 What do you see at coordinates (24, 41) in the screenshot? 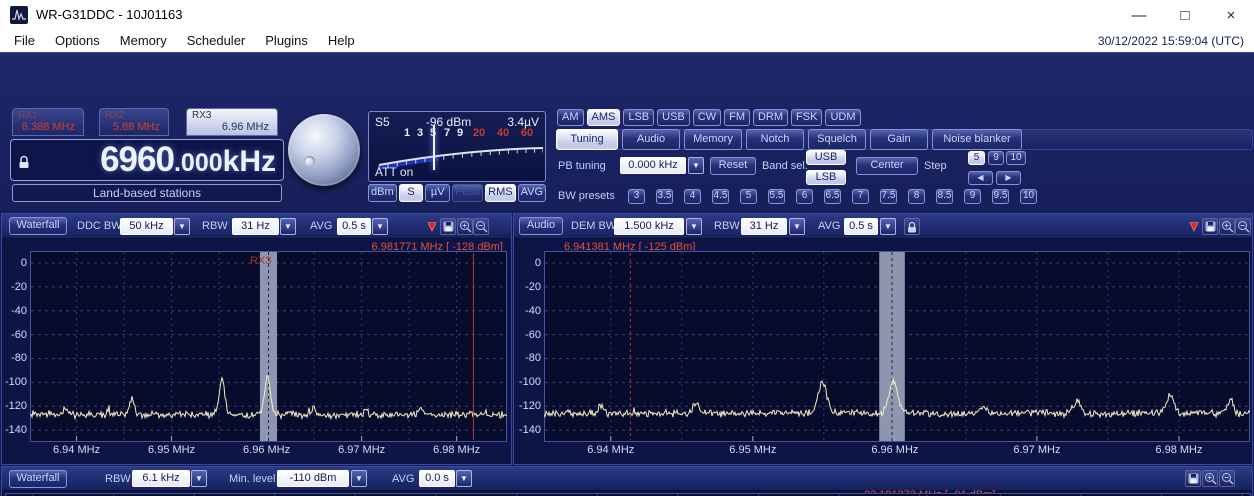
I see `menu-item-file: File` at bounding box center [24, 41].